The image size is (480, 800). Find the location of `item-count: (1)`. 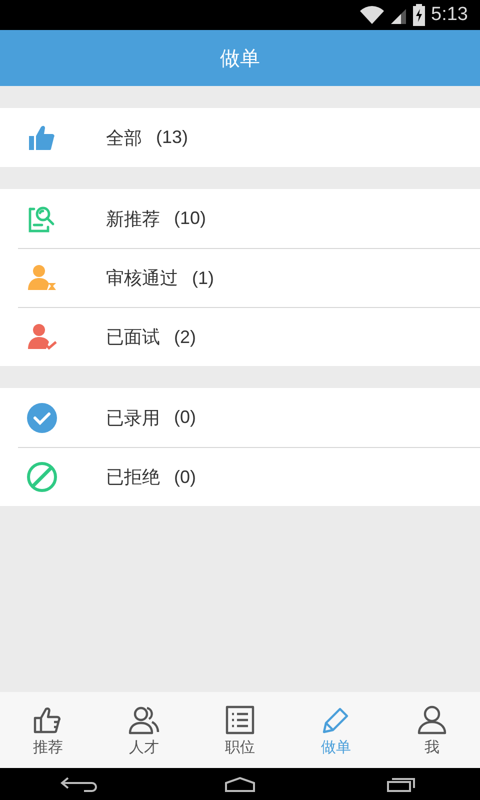

item-count: (1) is located at coordinates (203, 278).